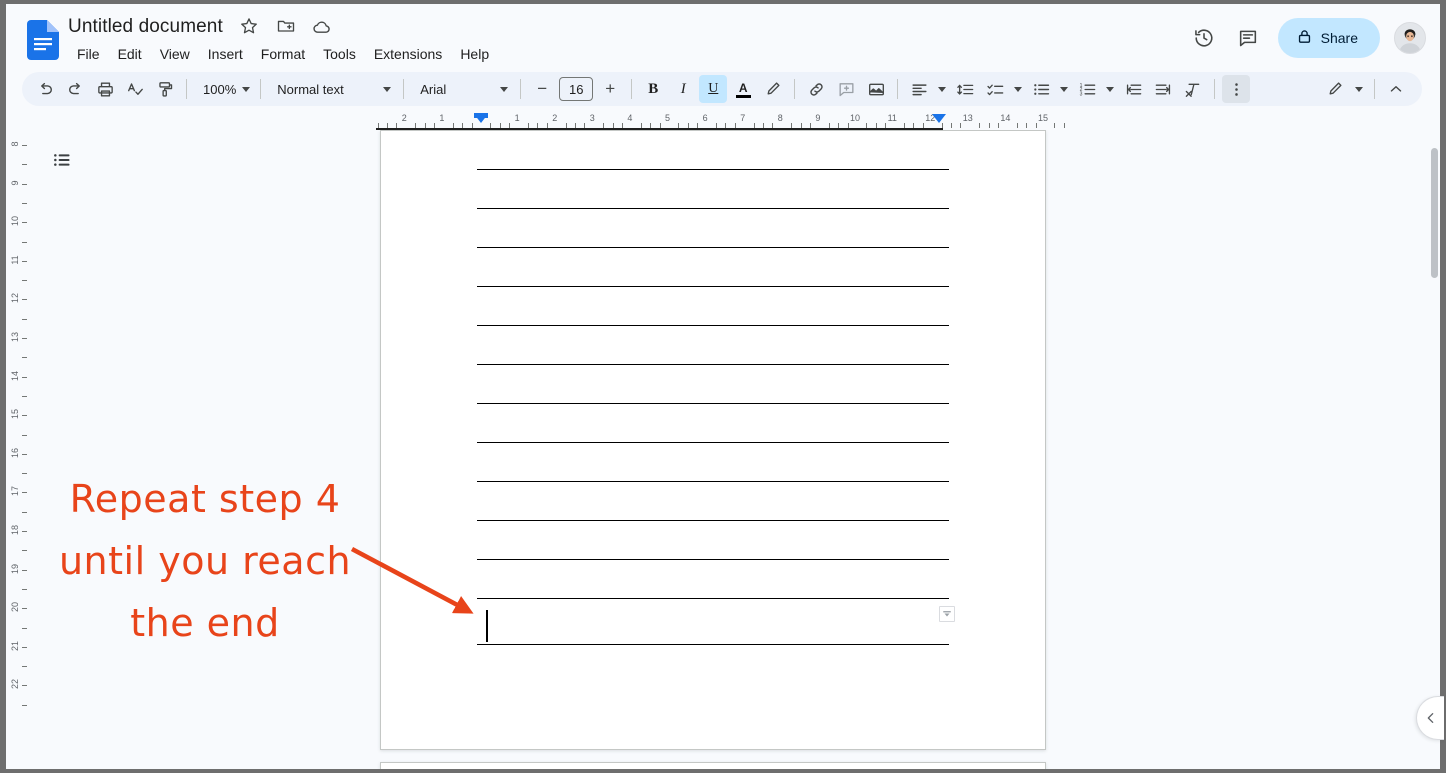  I want to click on decrease-indent-icon, so click(1133, 89).